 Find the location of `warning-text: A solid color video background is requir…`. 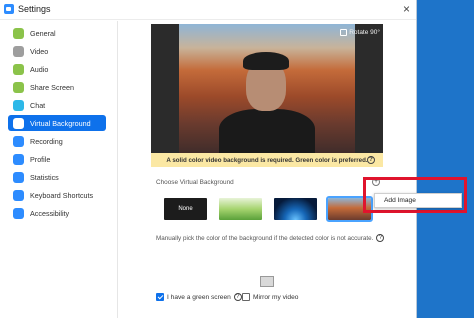

warning-text: A solid color video background is requir… is located at coordinates (267, 160).